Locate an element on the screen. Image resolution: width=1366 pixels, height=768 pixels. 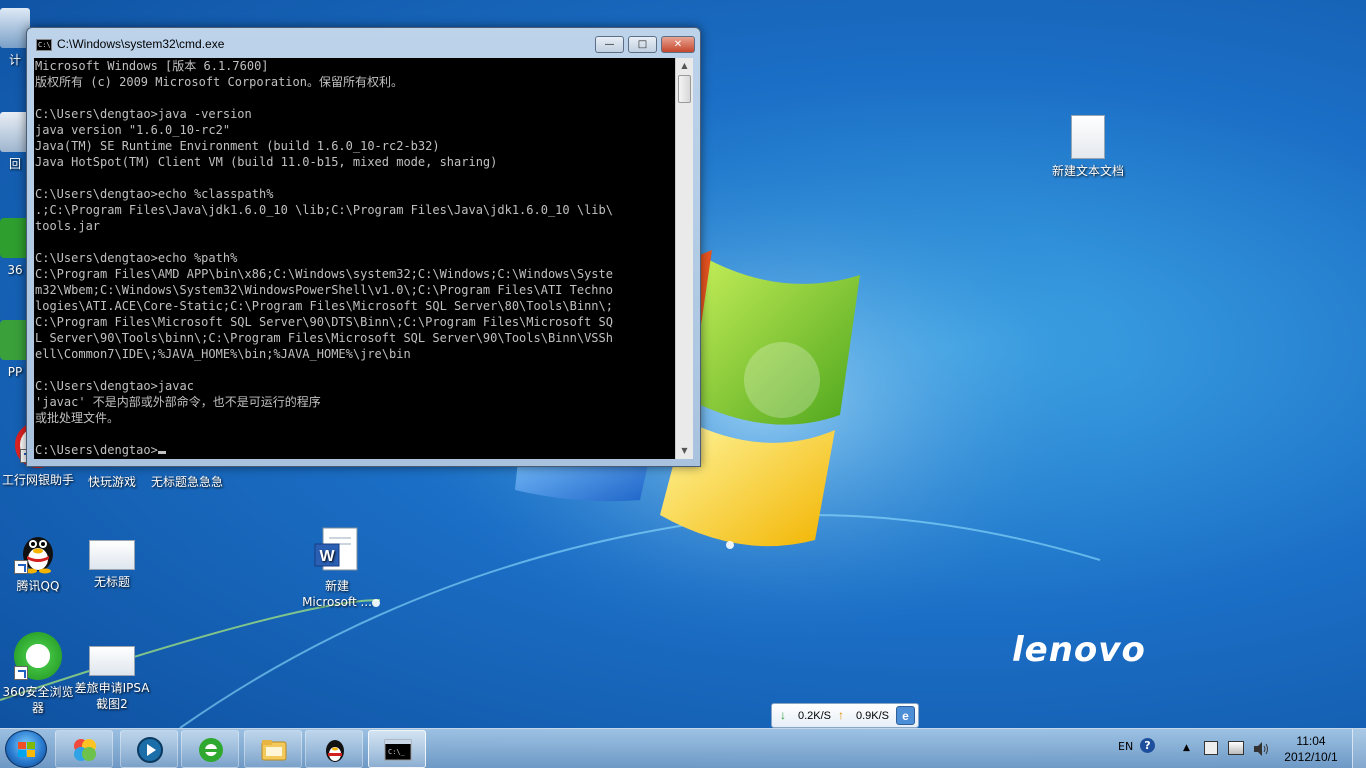
start-button is located at coordinates (26, 749).